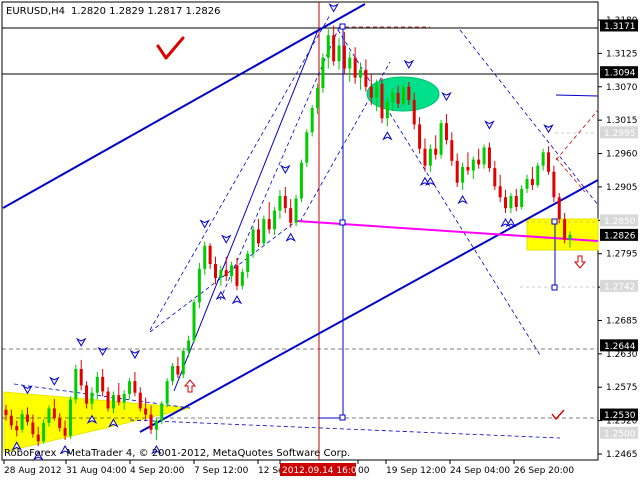  Describe the element at coordinates (416, 471) in the screenshot. I see `x-tick-label: 19 Sep 12:00` at that location.